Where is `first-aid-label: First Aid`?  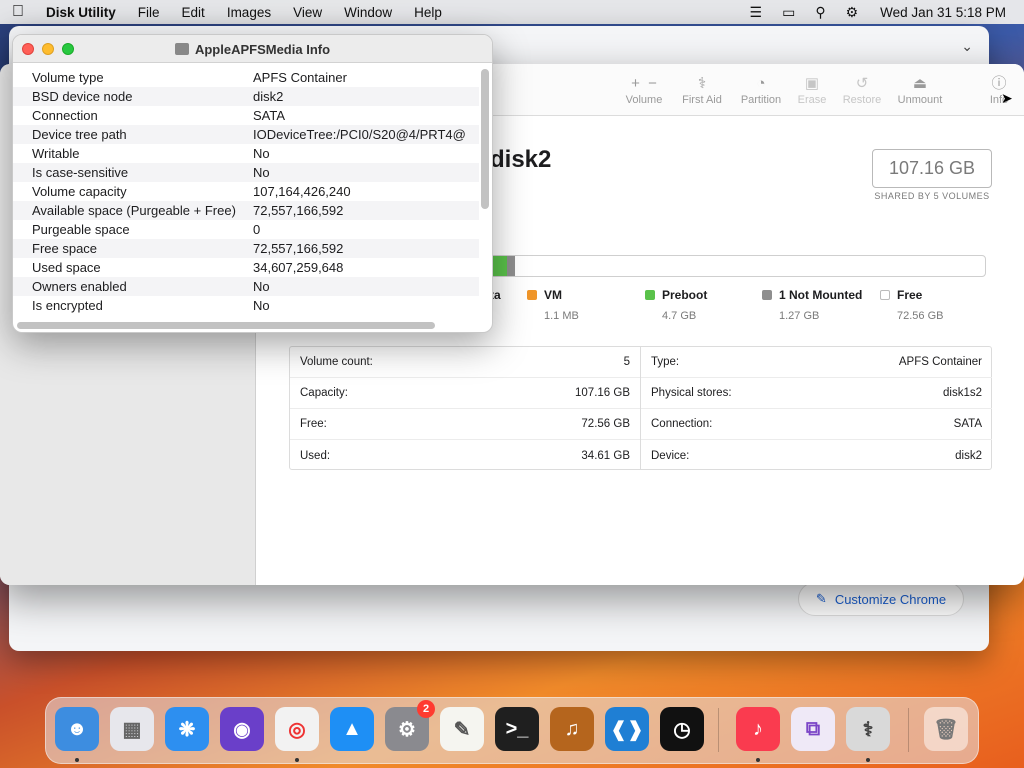 first-aid-label: First Aid is located at coordinates (702, 100).